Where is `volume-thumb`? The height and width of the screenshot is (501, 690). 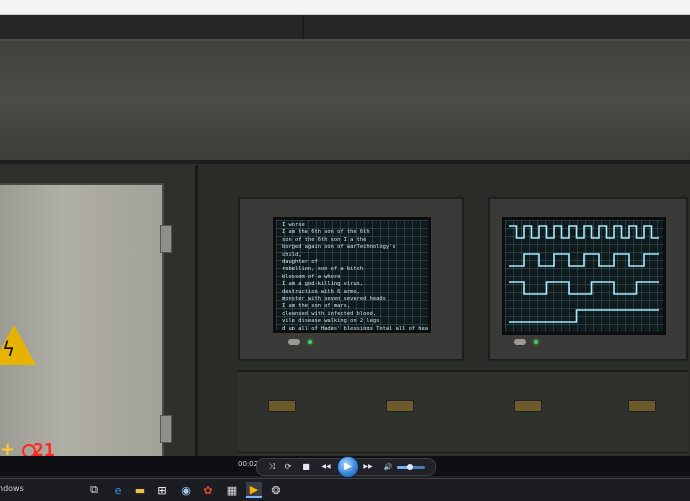 volume-thumb is located at coordinates (409, 467).